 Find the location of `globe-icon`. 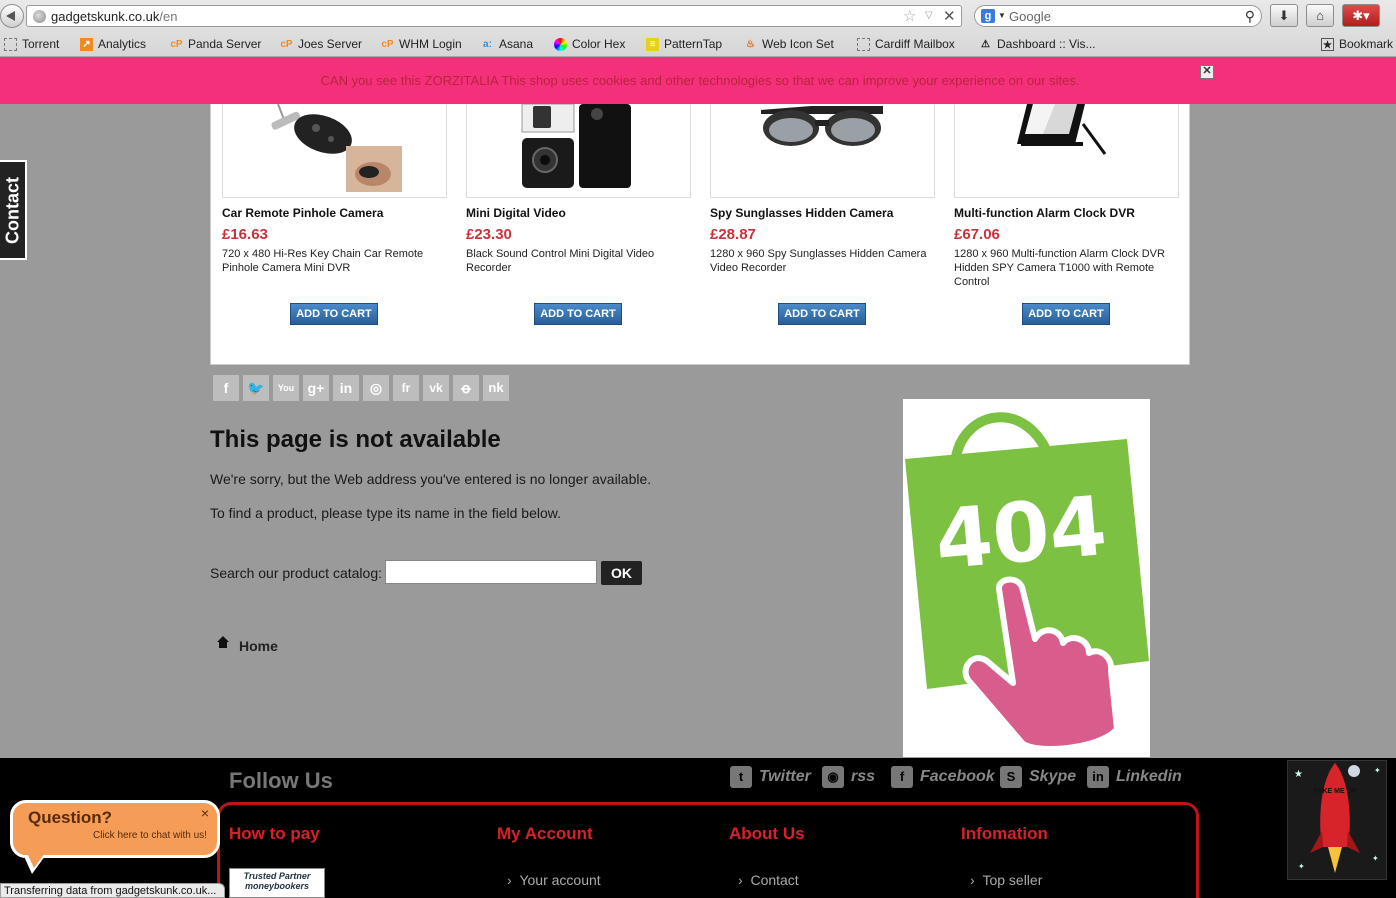

globe-icon is located at coordinates (39, 16).